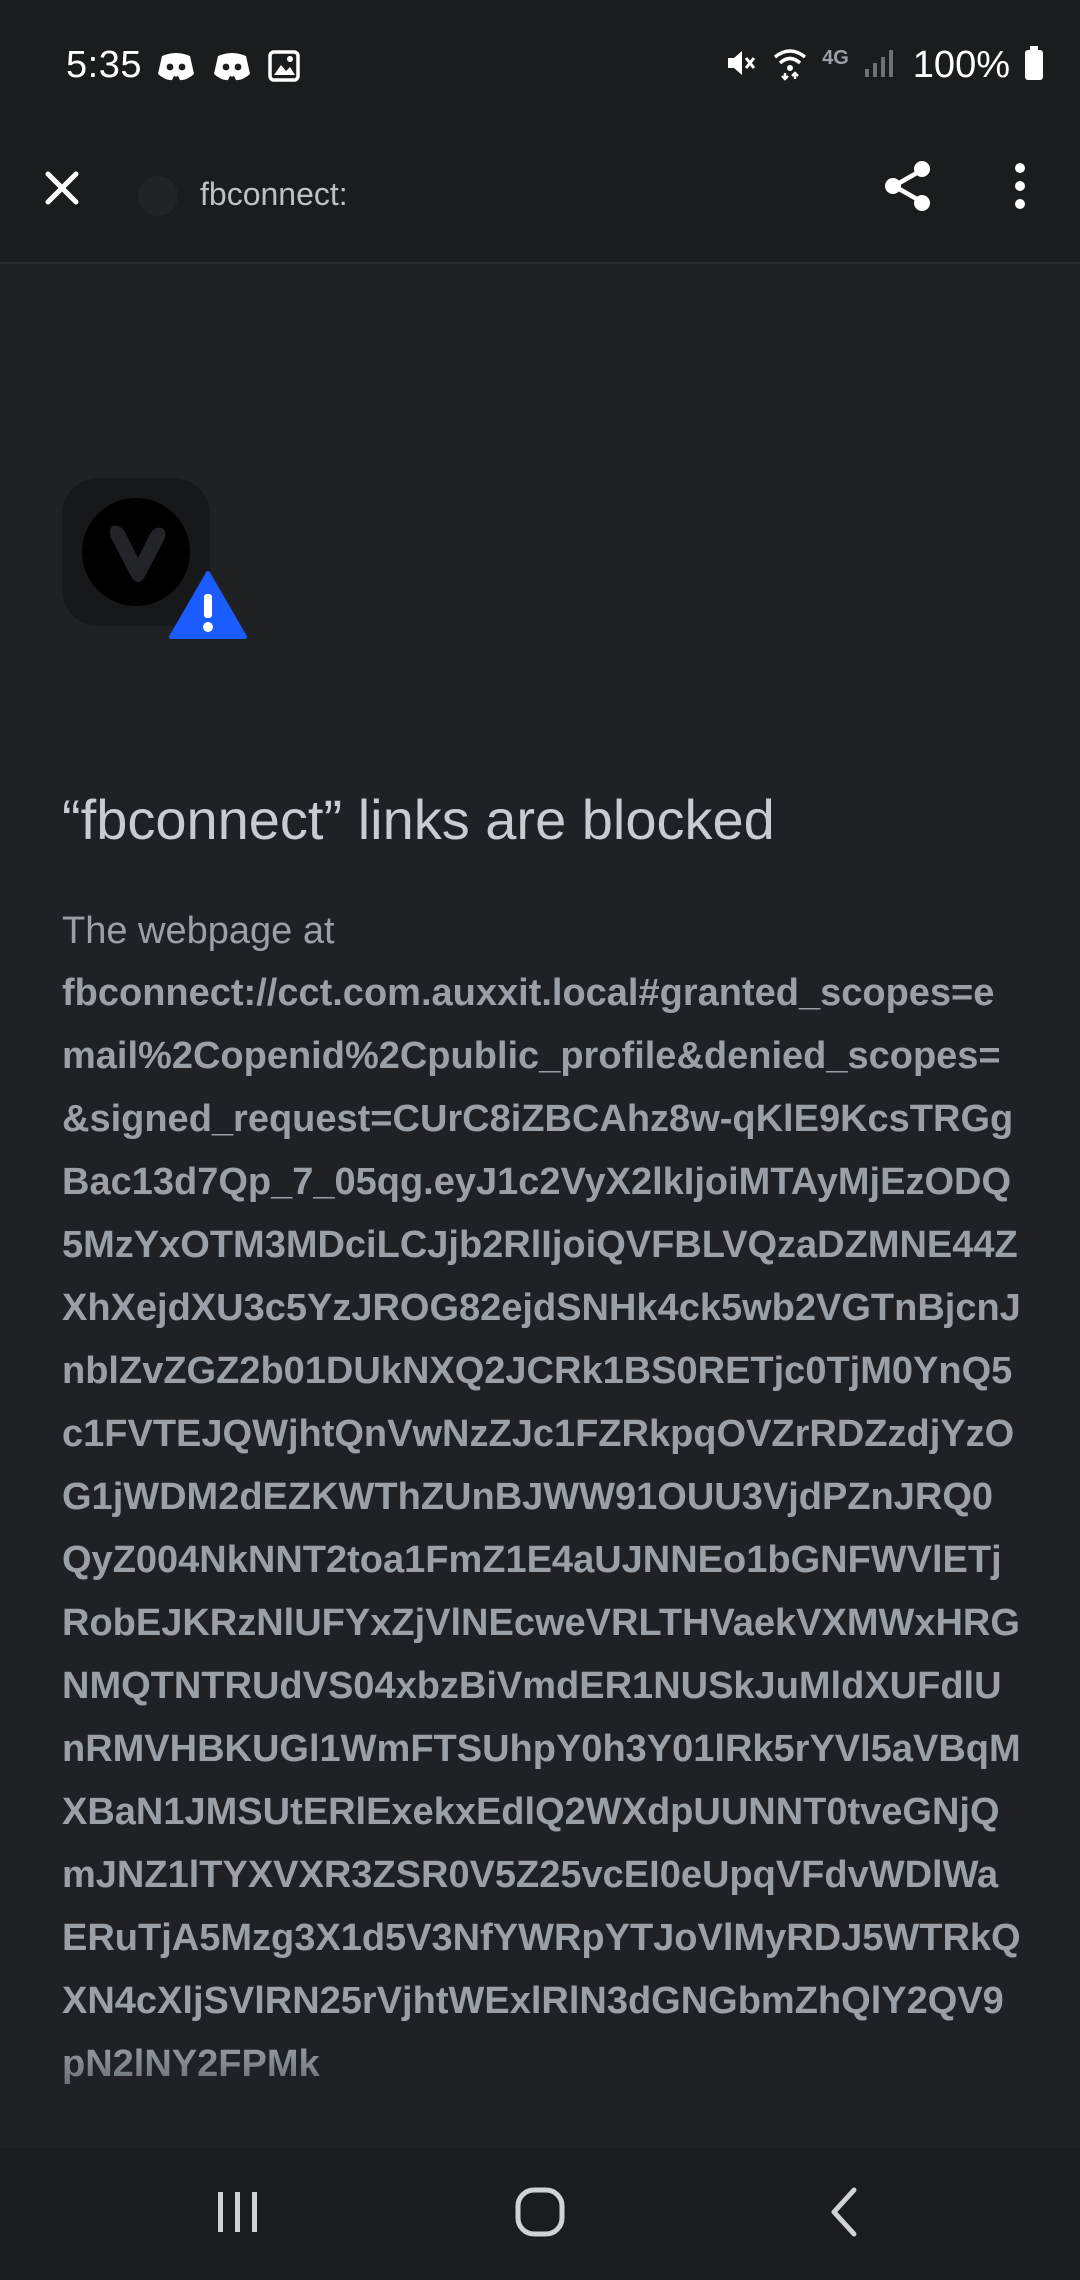  Describe the element at coordinates (274, 194) in the screenshot. I see `page-url-title: fbconnect:` at that location.